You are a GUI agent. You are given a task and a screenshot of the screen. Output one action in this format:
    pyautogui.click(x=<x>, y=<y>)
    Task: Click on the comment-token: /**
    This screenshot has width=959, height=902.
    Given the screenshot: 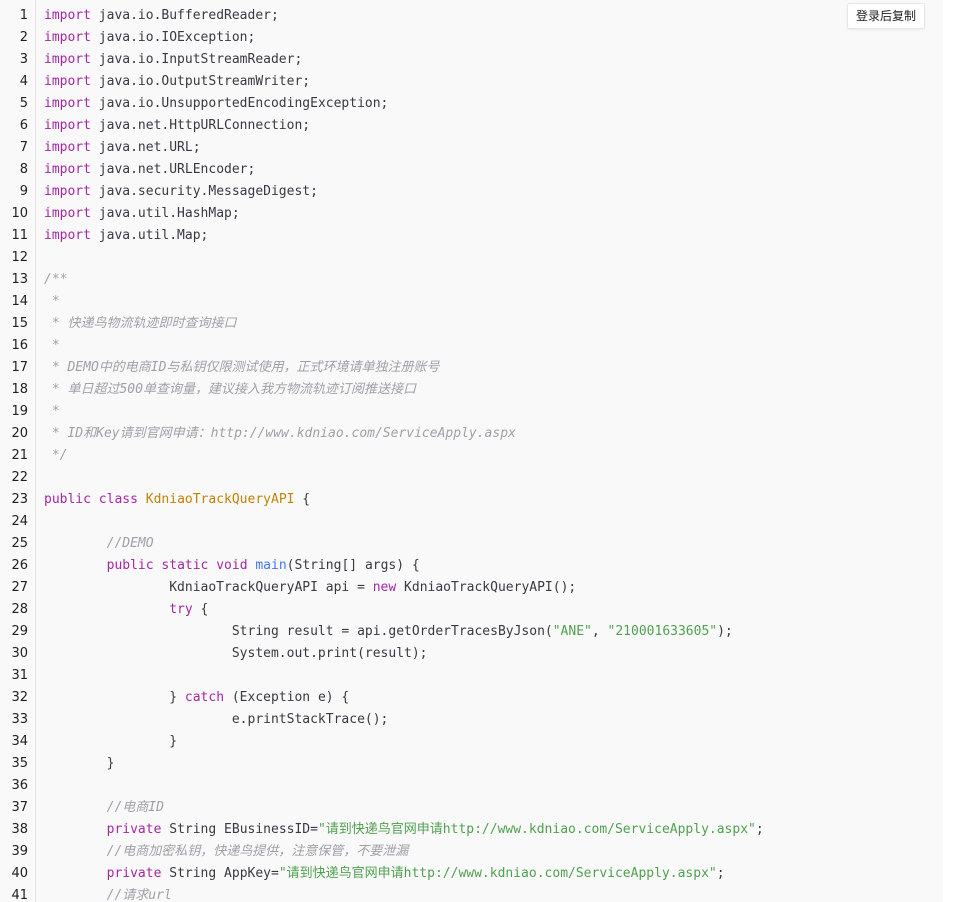 What is the action you would take?
    pyautogui.click(x=56, y=279)
    